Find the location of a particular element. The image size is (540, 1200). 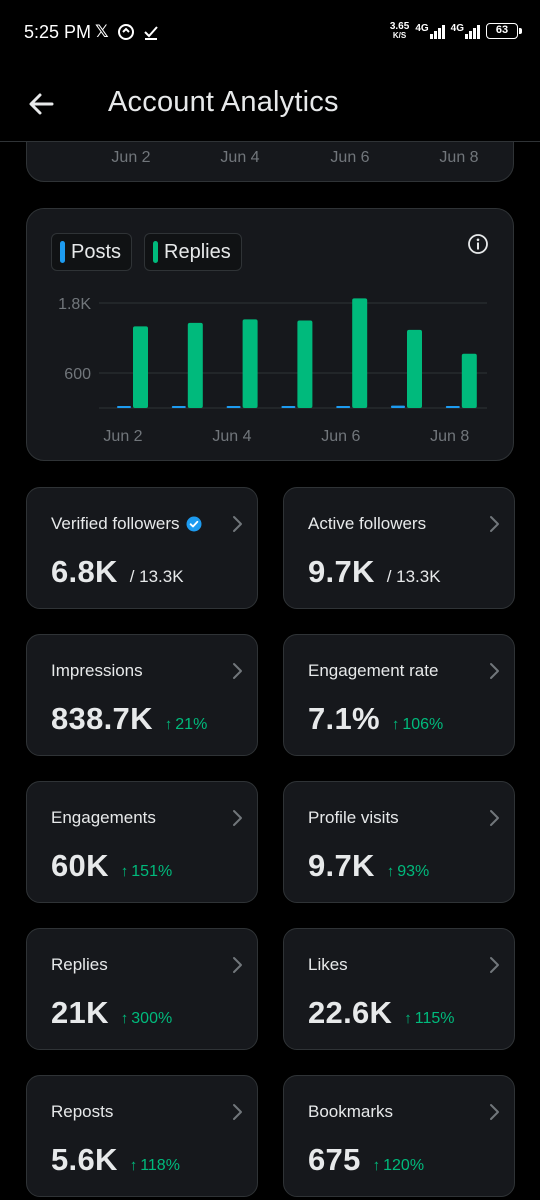

stat-change-value: 300% is located at coordinates (152, 1018).